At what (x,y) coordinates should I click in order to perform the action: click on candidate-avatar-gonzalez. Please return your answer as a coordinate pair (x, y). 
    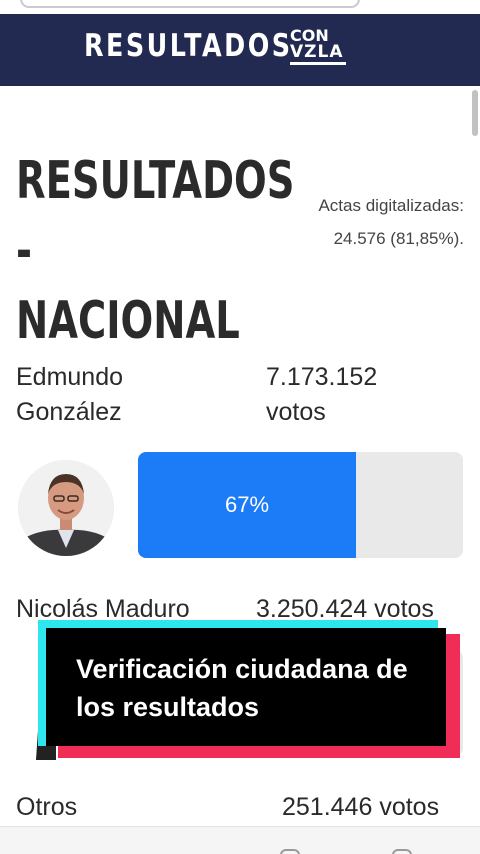
    Looking at the image, I should click on (66, 508).